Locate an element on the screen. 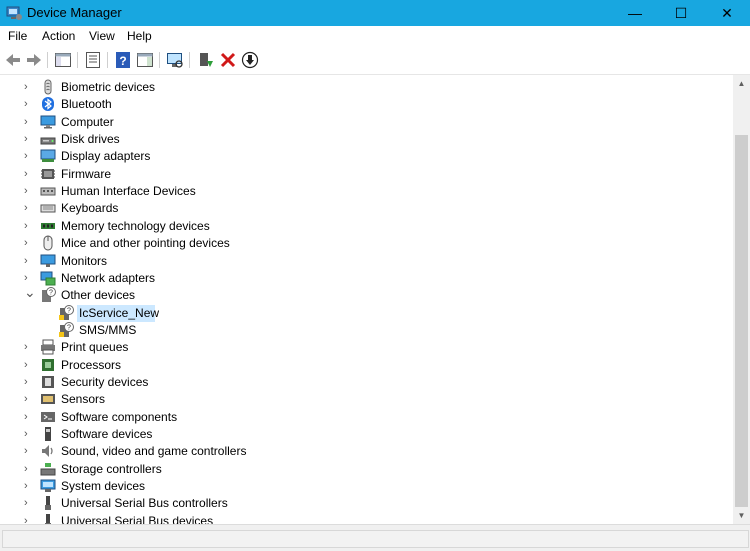  collapse-chevron-icon: ⌄ is located at coordinates (30, 292).